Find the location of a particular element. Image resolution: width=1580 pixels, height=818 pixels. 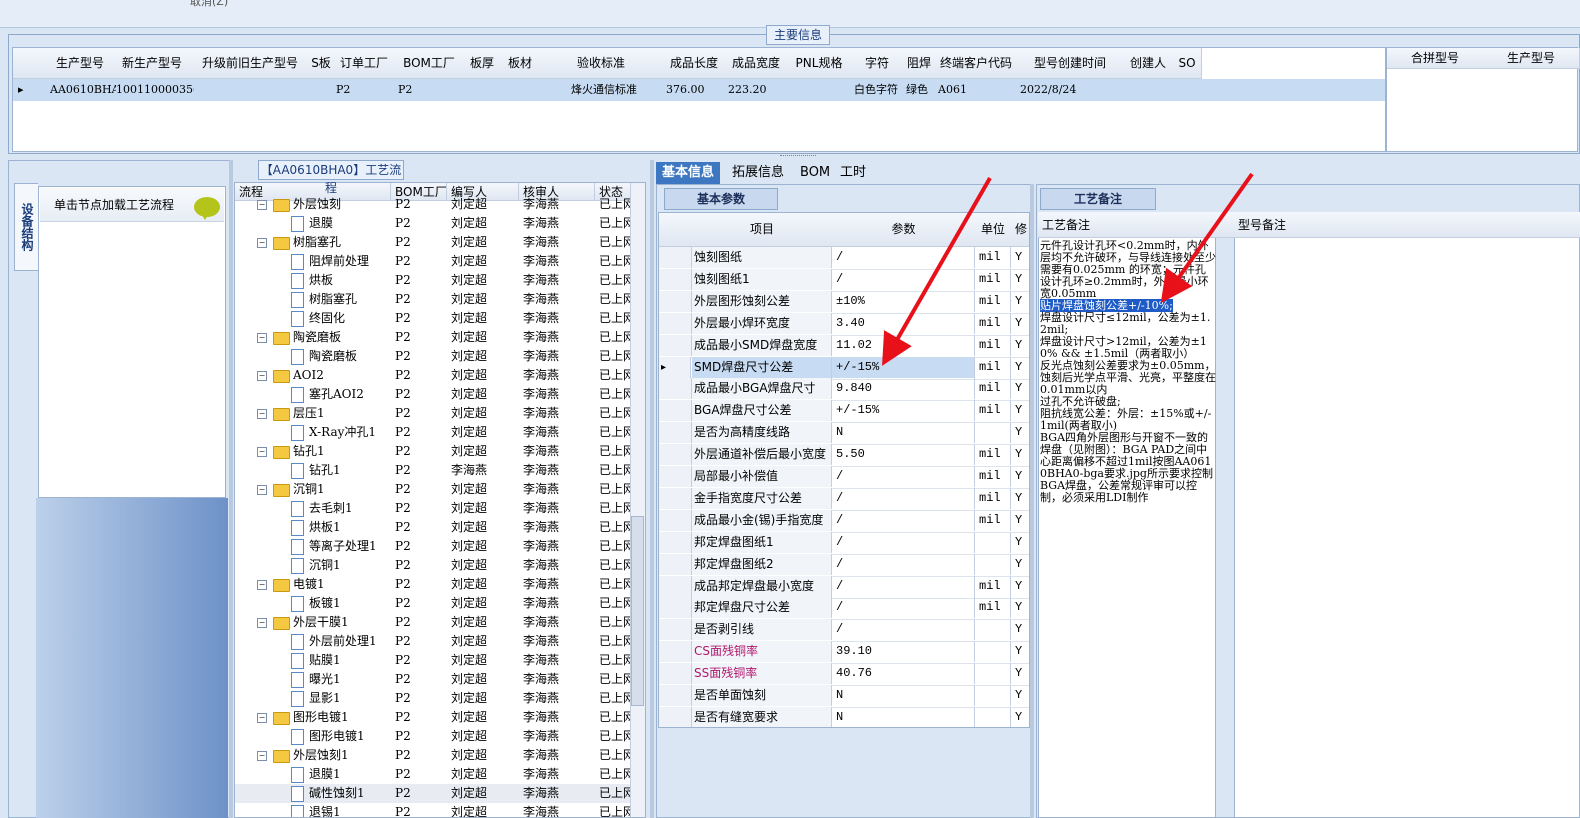

param-value-cell: 9.840 is located at coordinates (903, 389).